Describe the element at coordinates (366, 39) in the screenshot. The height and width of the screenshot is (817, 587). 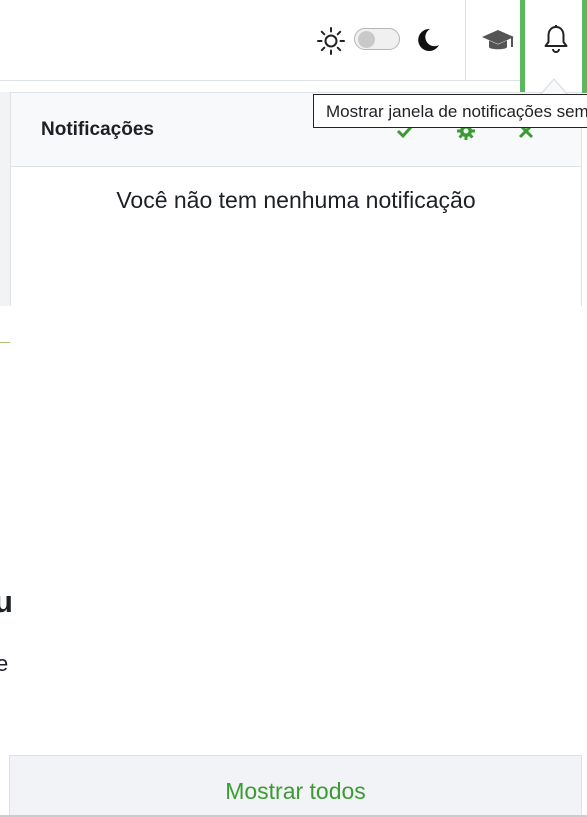
I see `toggle-knob` at that location.